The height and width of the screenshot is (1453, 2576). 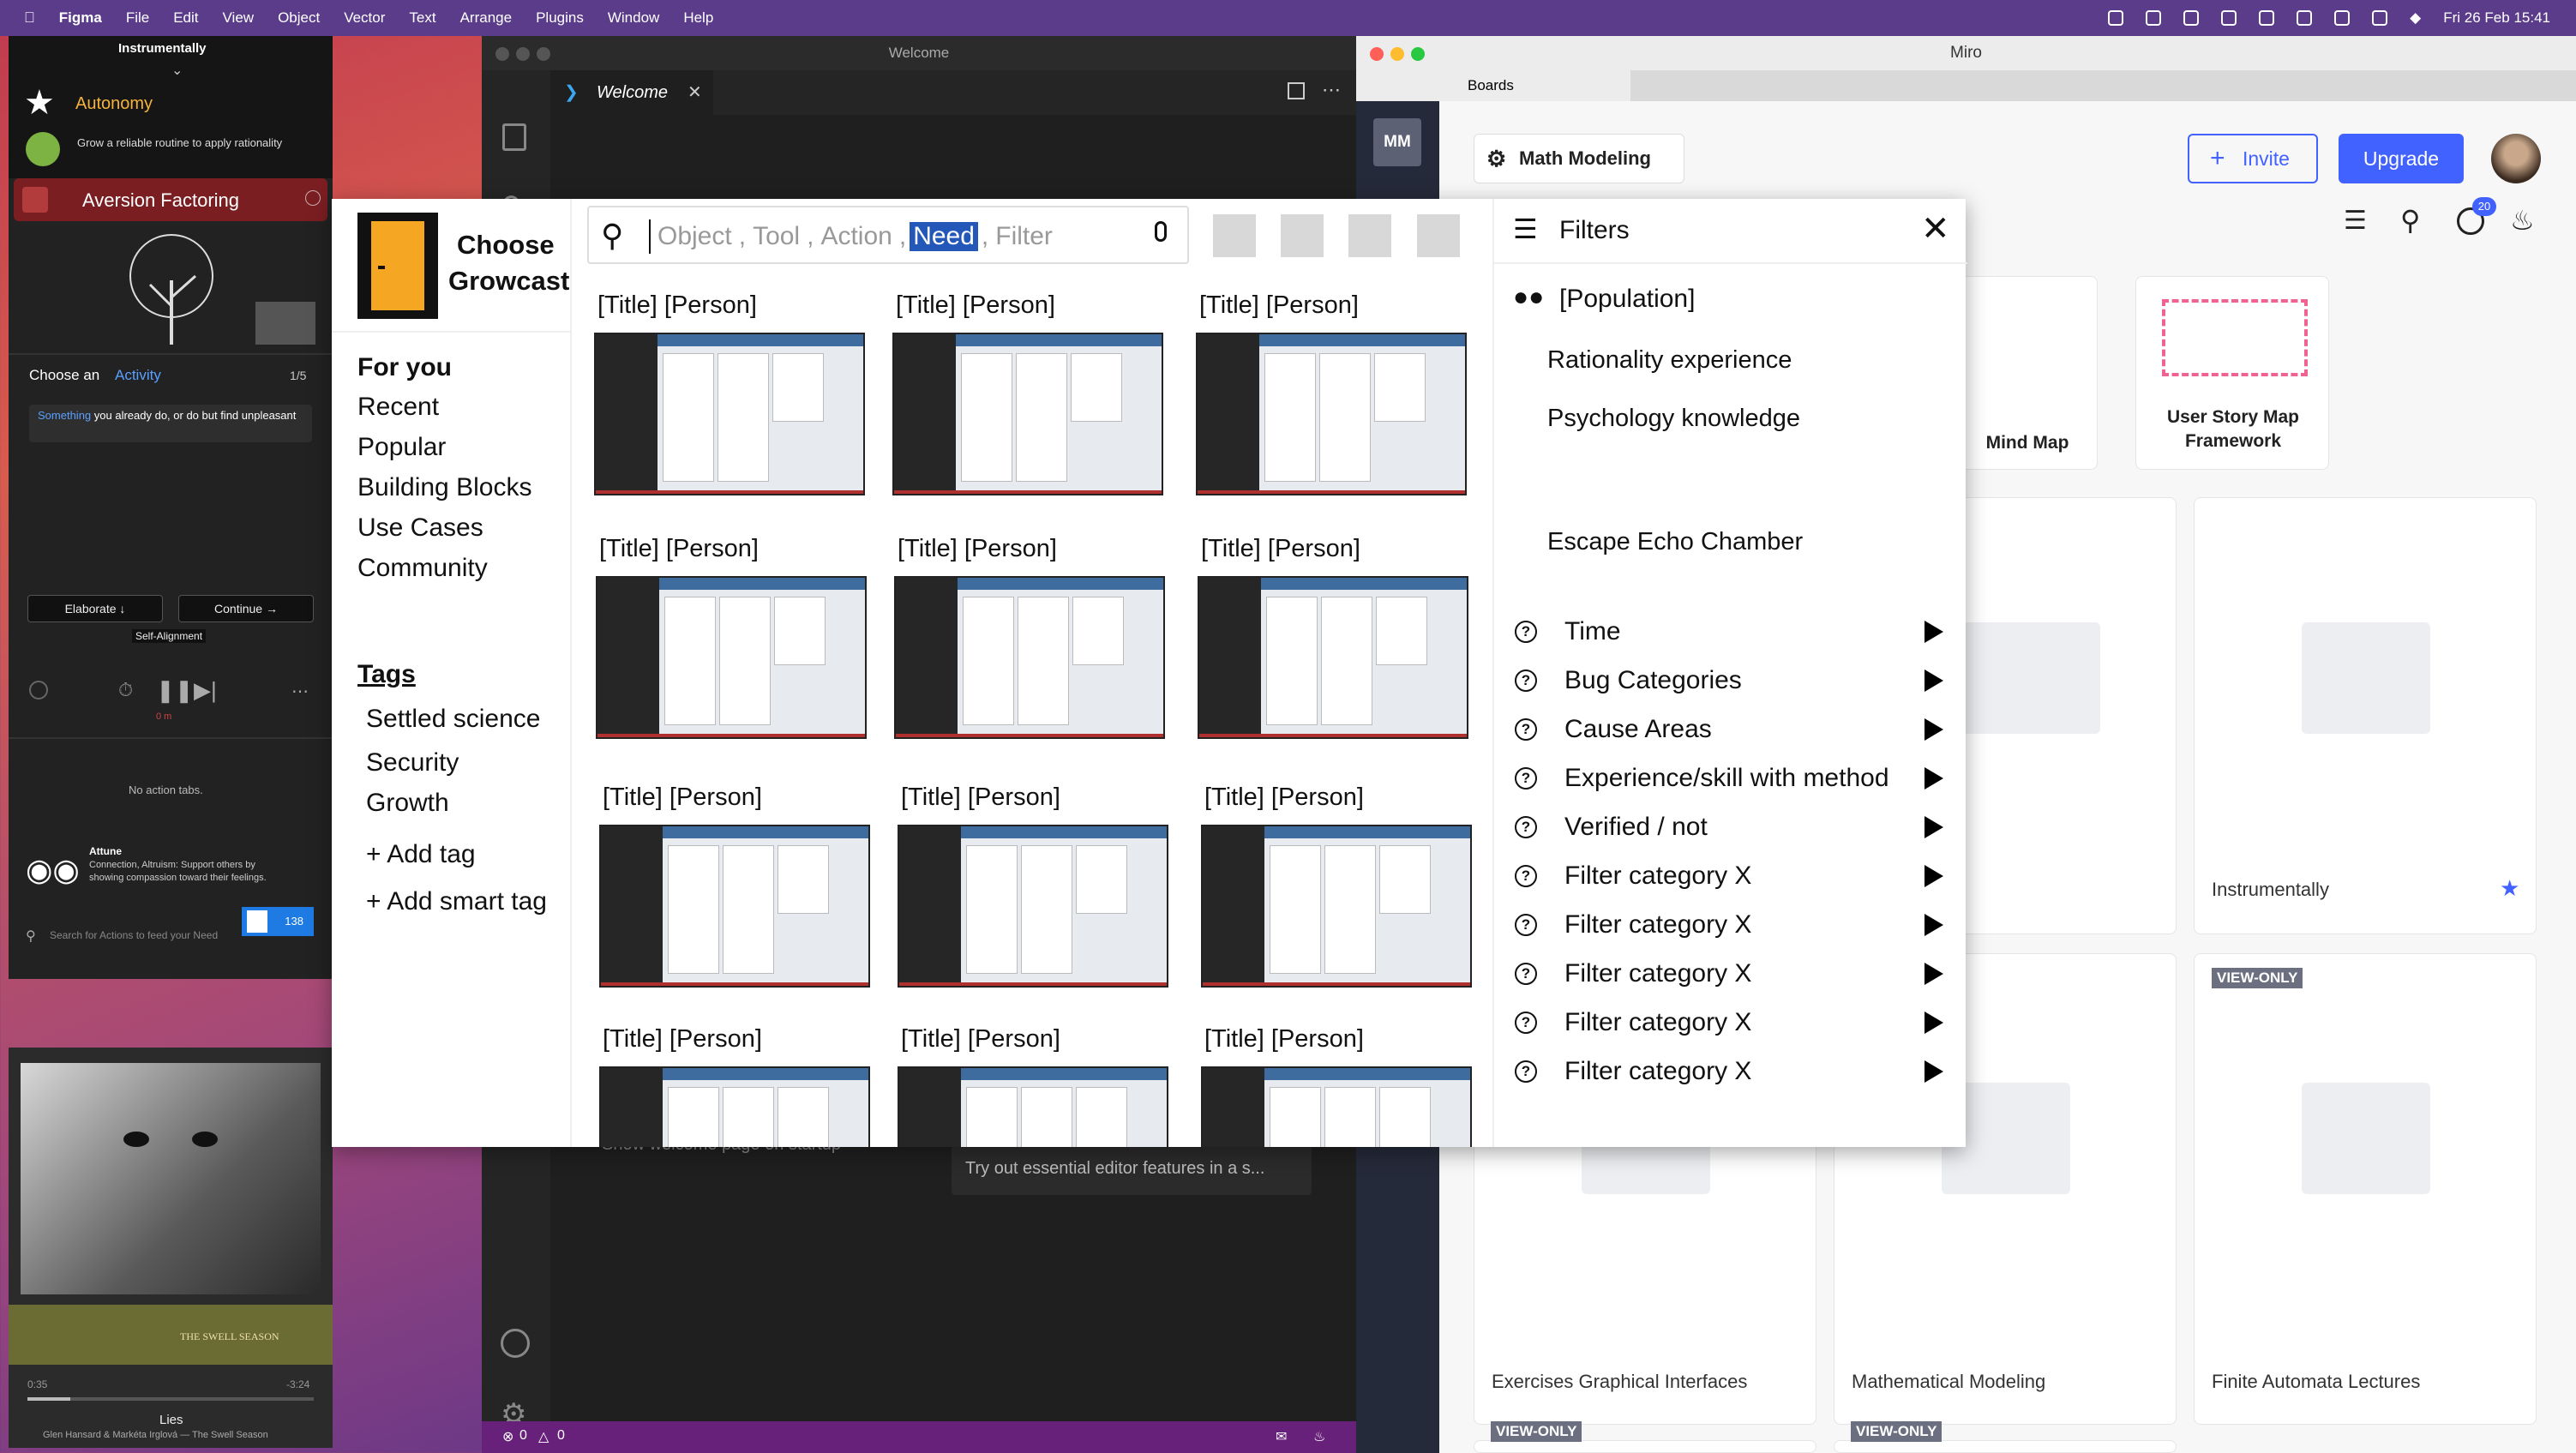 I want to click on menu-object: Object, so click(x=299, y=18).